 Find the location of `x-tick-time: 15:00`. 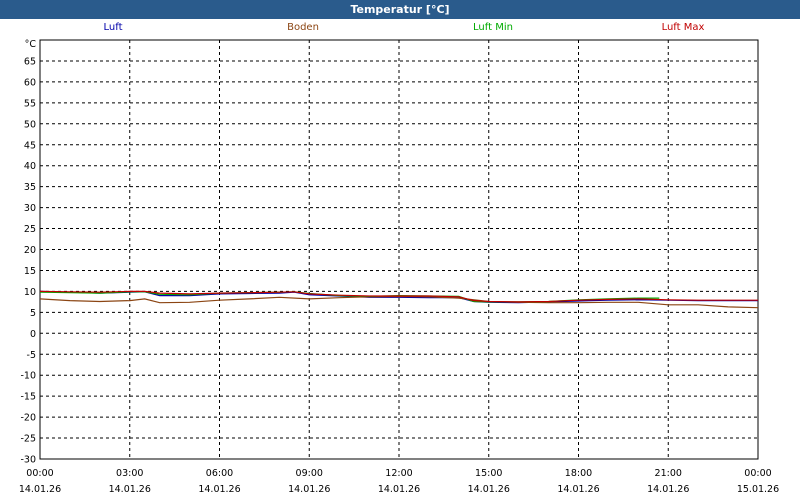

x-tick-time: 15:00 is located at coordinates (488, 473).